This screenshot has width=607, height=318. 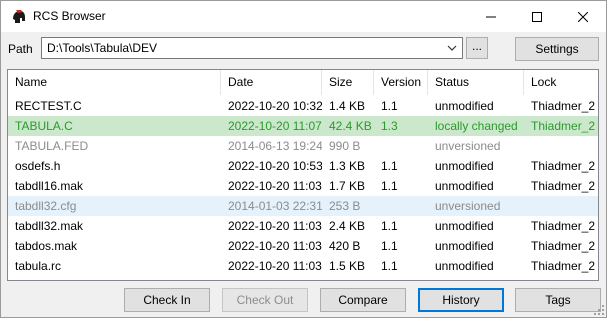 What do you see at coordinates (52, 146) in the screenshot?
I see `cell-name: TABULA.FED` at bounding box center [52, 146].